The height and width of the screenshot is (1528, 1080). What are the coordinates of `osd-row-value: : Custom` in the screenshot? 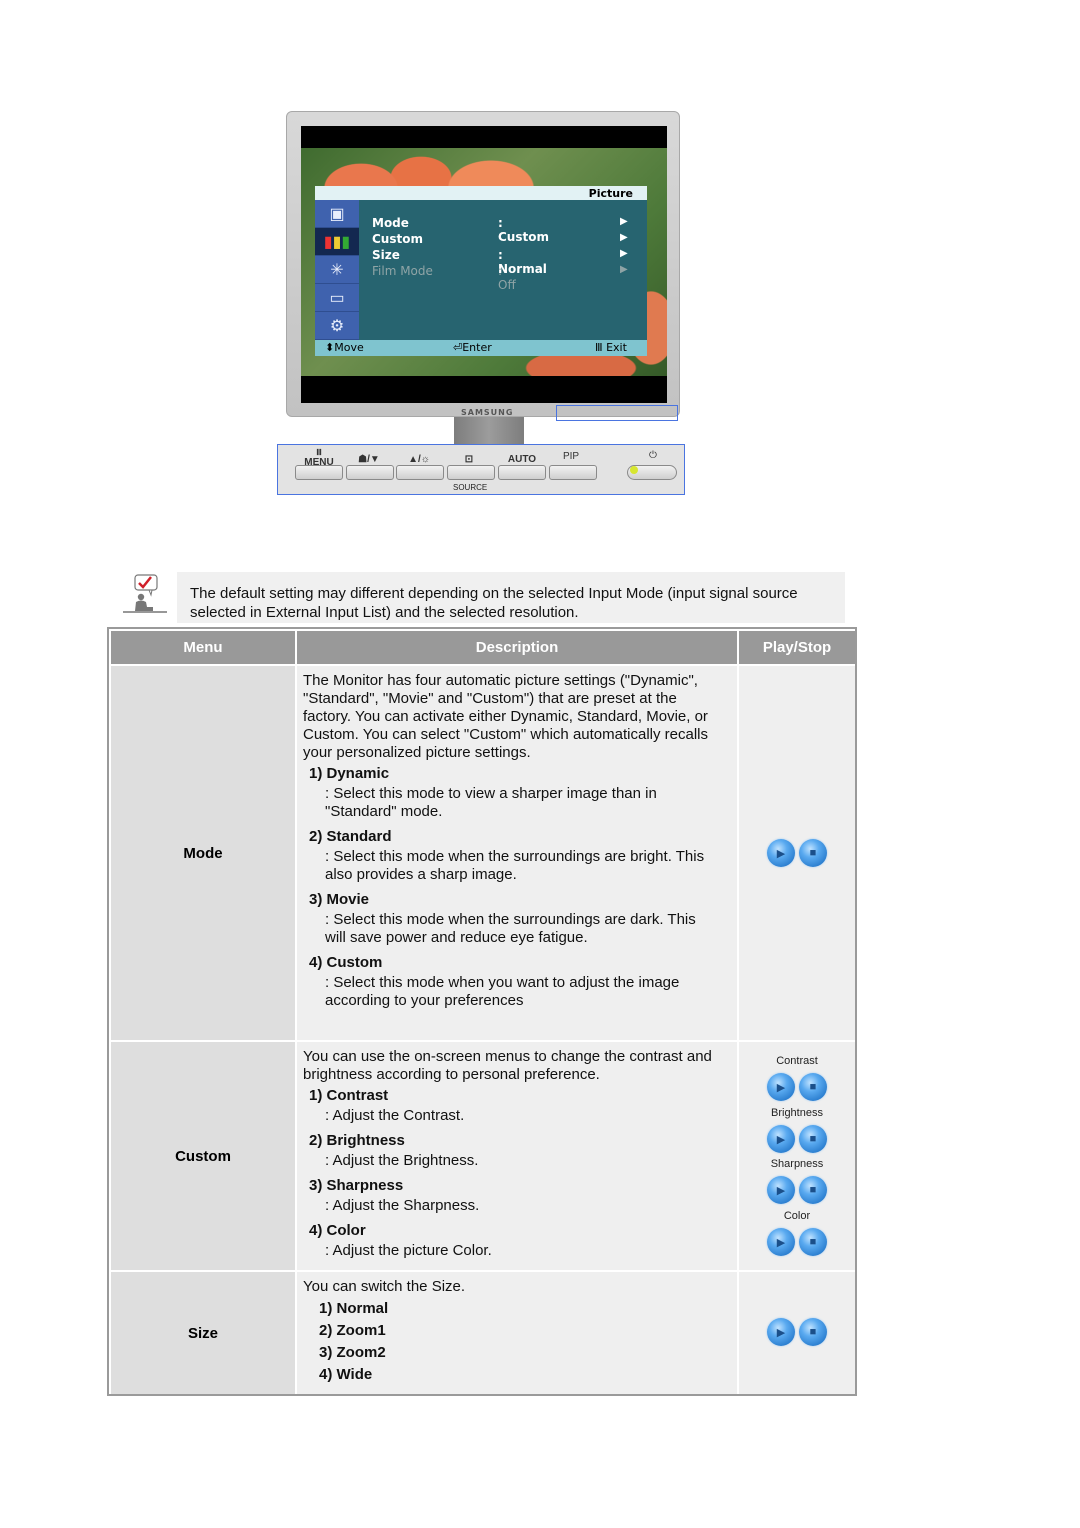 It's located at (523, 230).